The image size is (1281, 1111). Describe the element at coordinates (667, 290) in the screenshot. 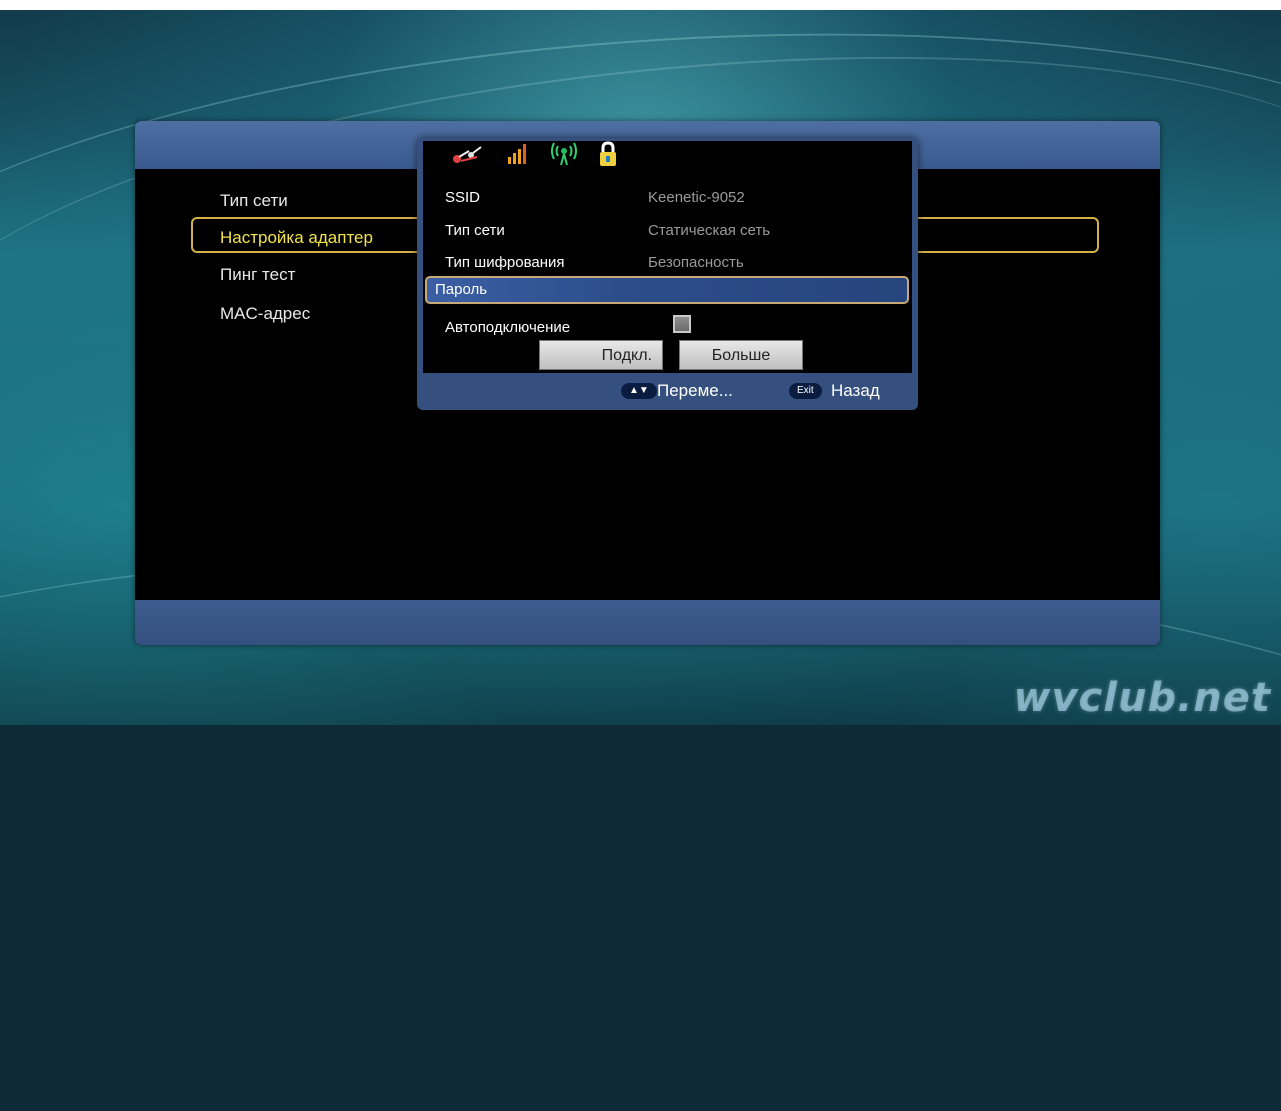

I see `password-field: Пароль` at that location.